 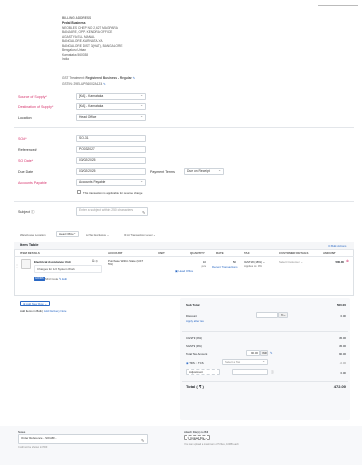 What do you see at coordinates (33, 235) in the screenshot?
I see `warehouse-location-label: Warehouse Location` at bounding box center [33, 235].